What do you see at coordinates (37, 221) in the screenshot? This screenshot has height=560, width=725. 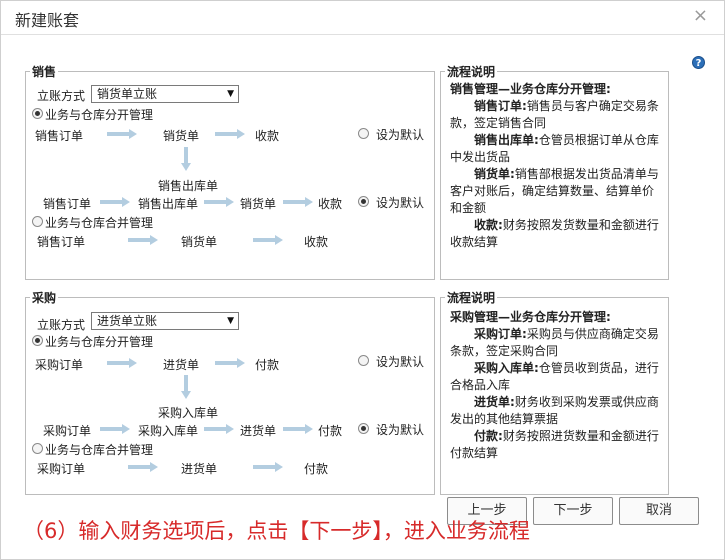 I see `sales-radio-merged` at bounding box center [37, 221].